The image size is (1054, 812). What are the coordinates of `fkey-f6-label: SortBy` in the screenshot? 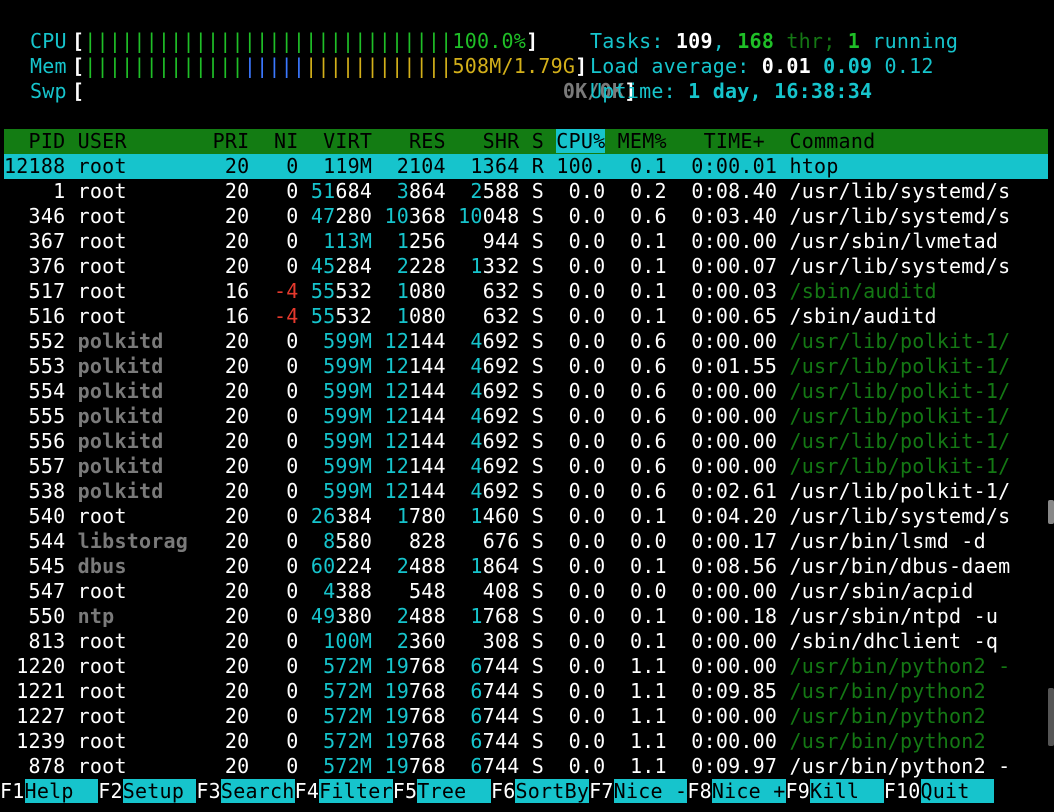 It's located at (552, 791).